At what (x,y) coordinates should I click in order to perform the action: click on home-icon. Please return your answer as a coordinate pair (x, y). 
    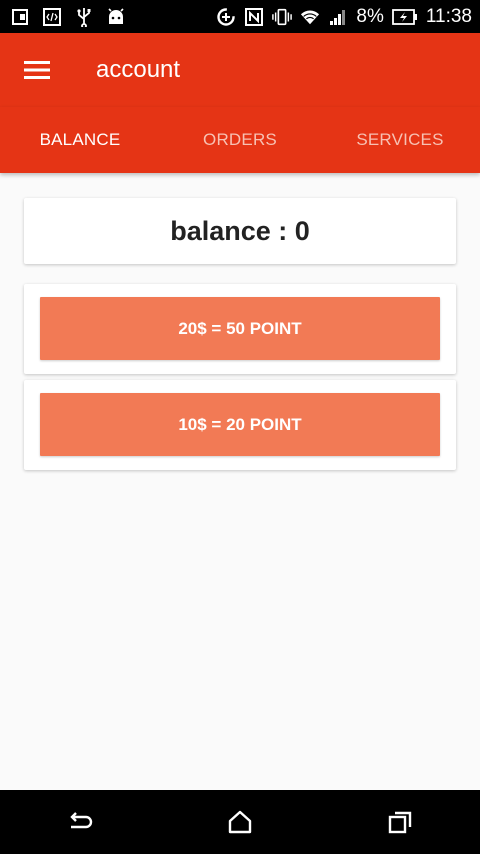
    Looking at the image, I should click on (240, 822).